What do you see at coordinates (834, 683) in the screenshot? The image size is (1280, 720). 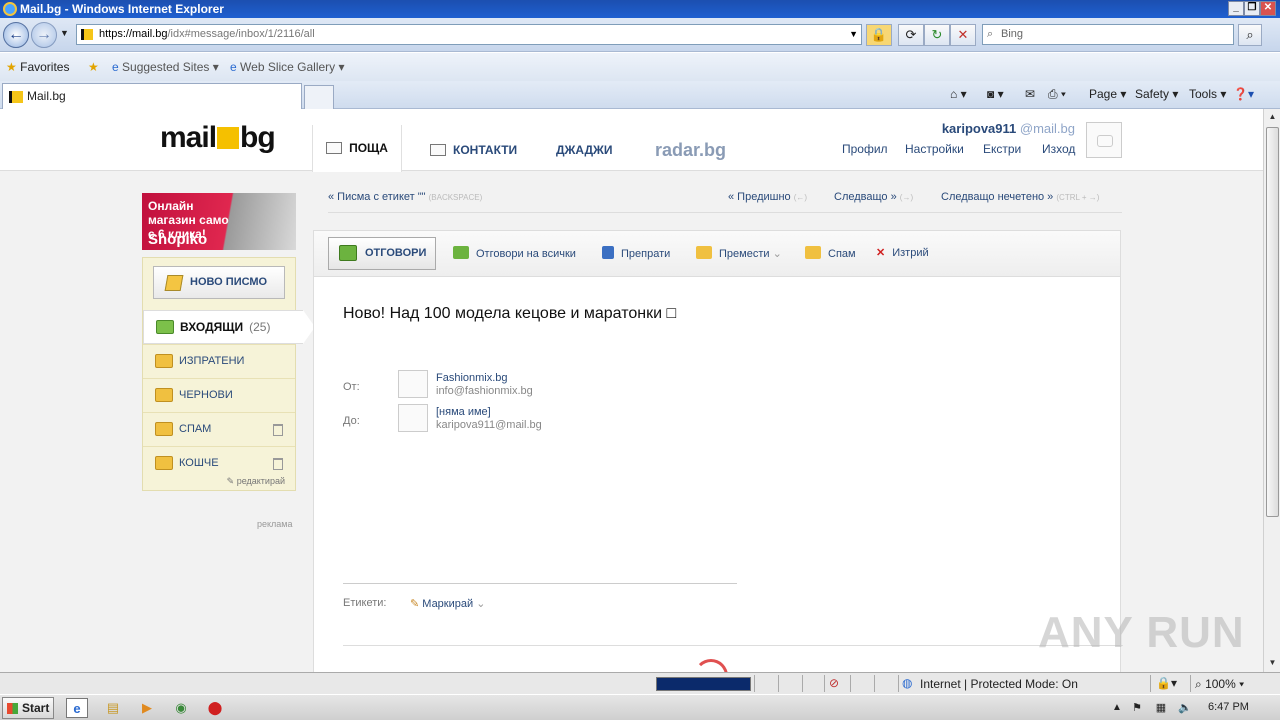 I see `popup-blocked-icon: ⊘` at bounding box center [834, 683].